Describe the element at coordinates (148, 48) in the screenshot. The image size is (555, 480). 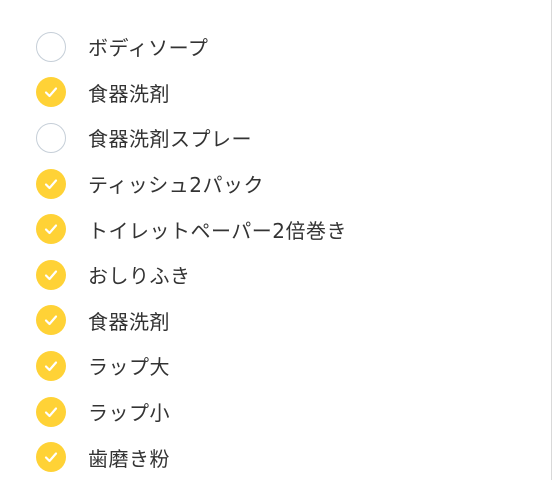
I see `item-label: ボディソープ` at that location.